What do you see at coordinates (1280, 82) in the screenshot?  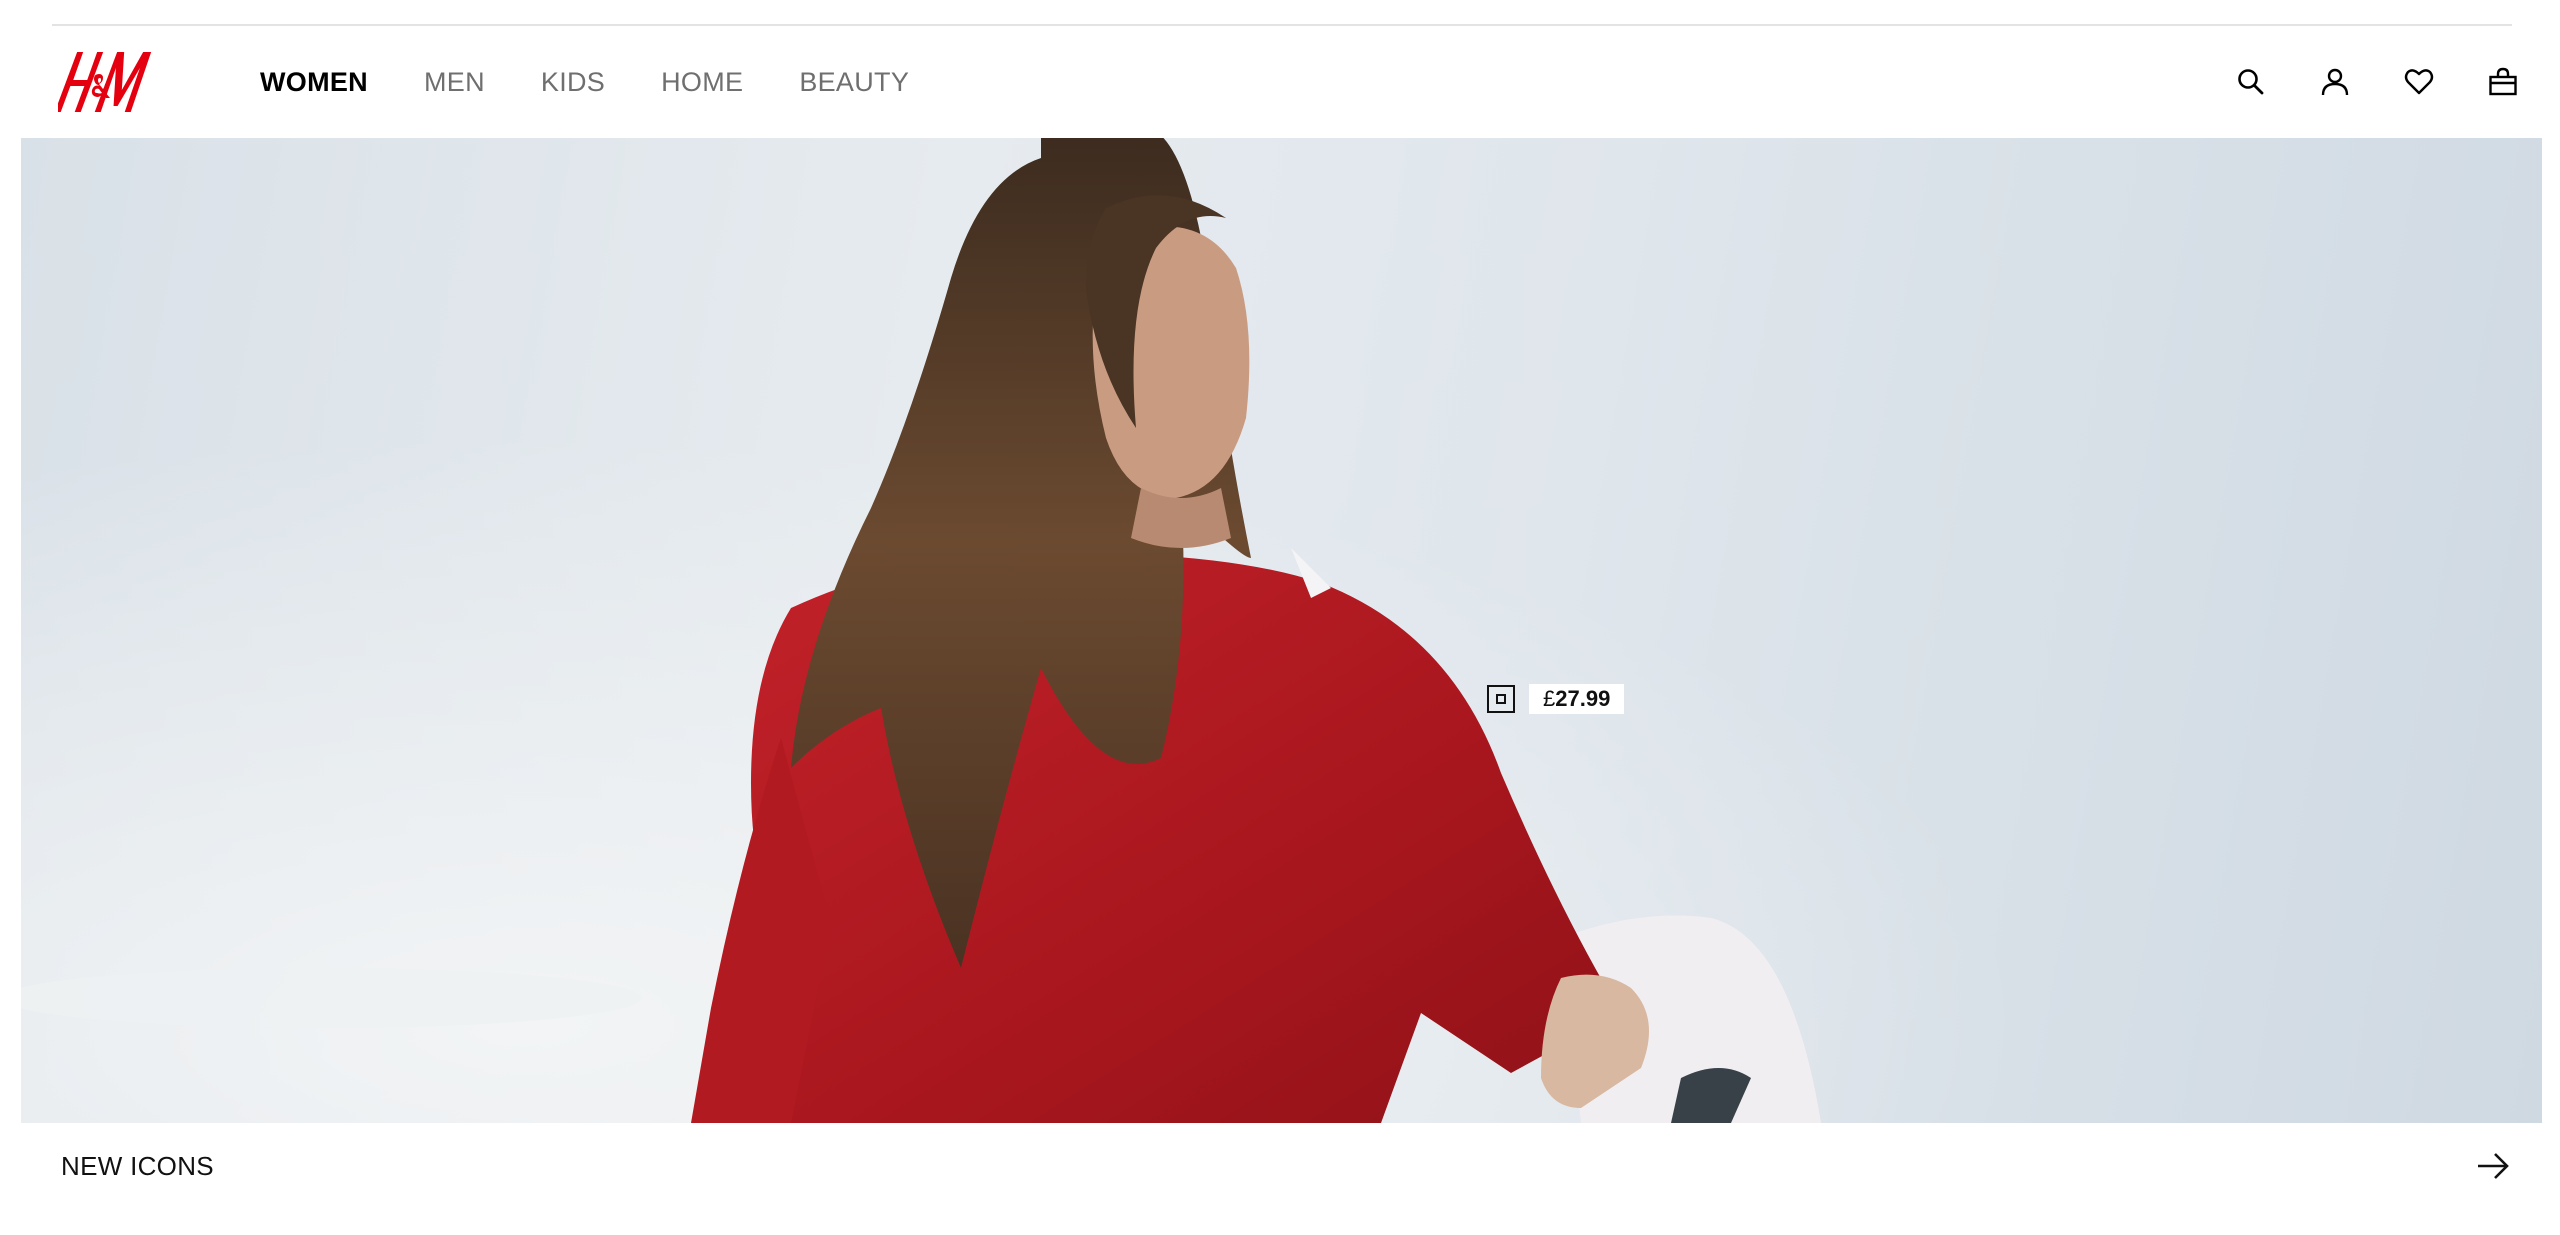 I see `site-header: WOMEN MEN KIDS HOME BEAUTY` at bounding box center [1280, 82].